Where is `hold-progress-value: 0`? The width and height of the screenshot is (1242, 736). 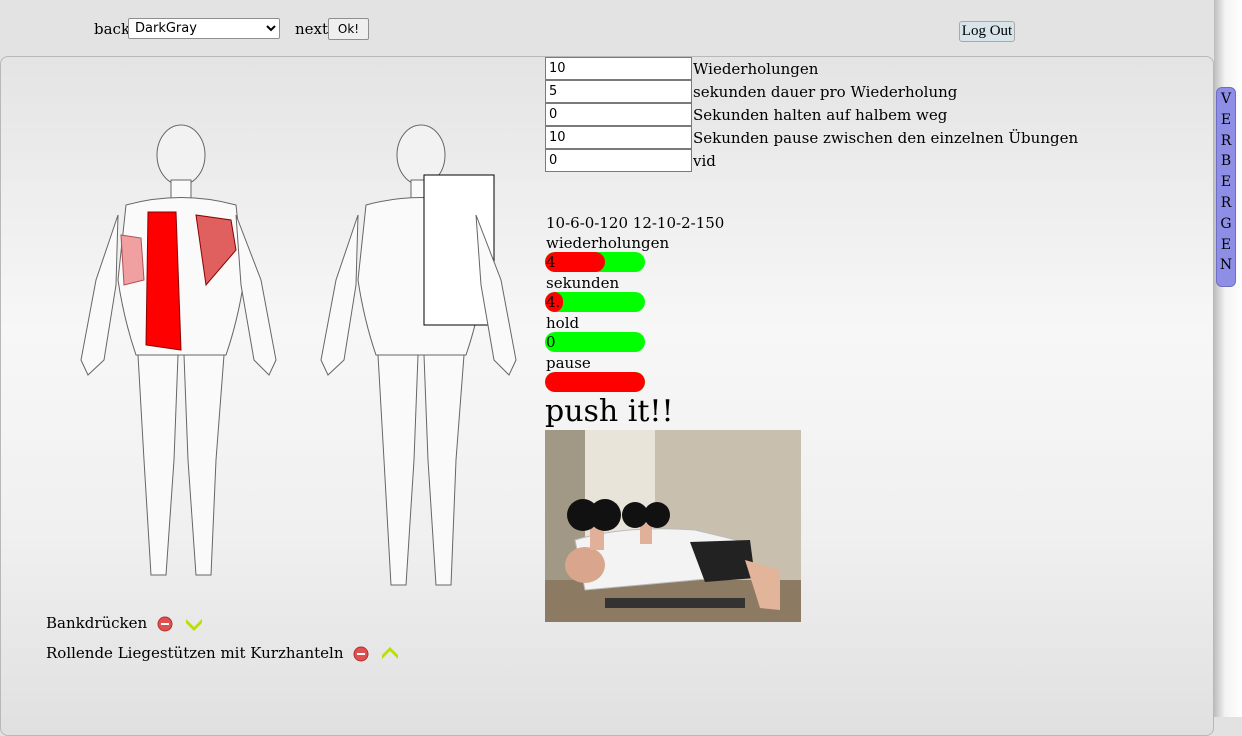
hold-progress-value: 0 is located at coordinates (551, 342).